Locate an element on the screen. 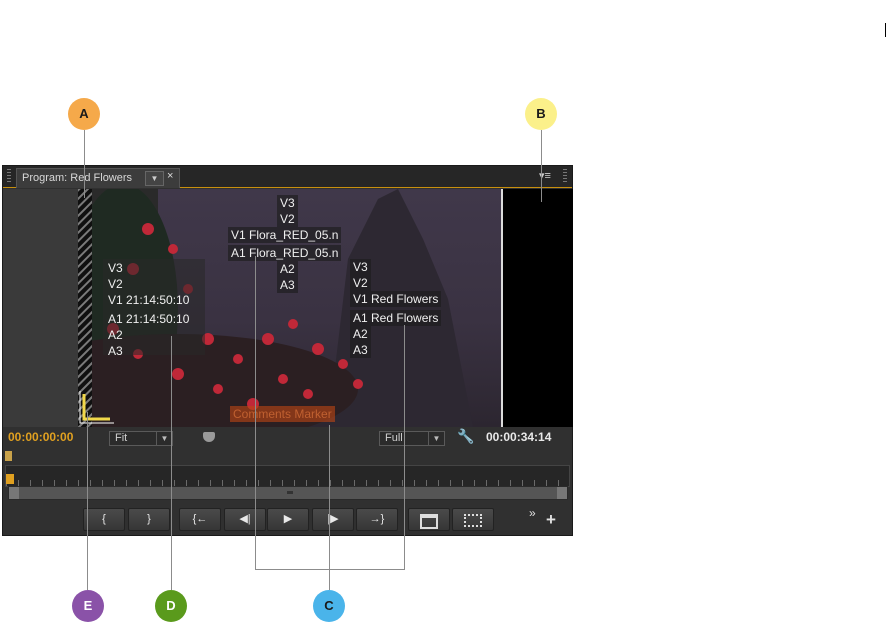 The width and height of the screenshot is (893, 622). settings-wrench-icon: 🔧 is located at coordinates (465, 436).